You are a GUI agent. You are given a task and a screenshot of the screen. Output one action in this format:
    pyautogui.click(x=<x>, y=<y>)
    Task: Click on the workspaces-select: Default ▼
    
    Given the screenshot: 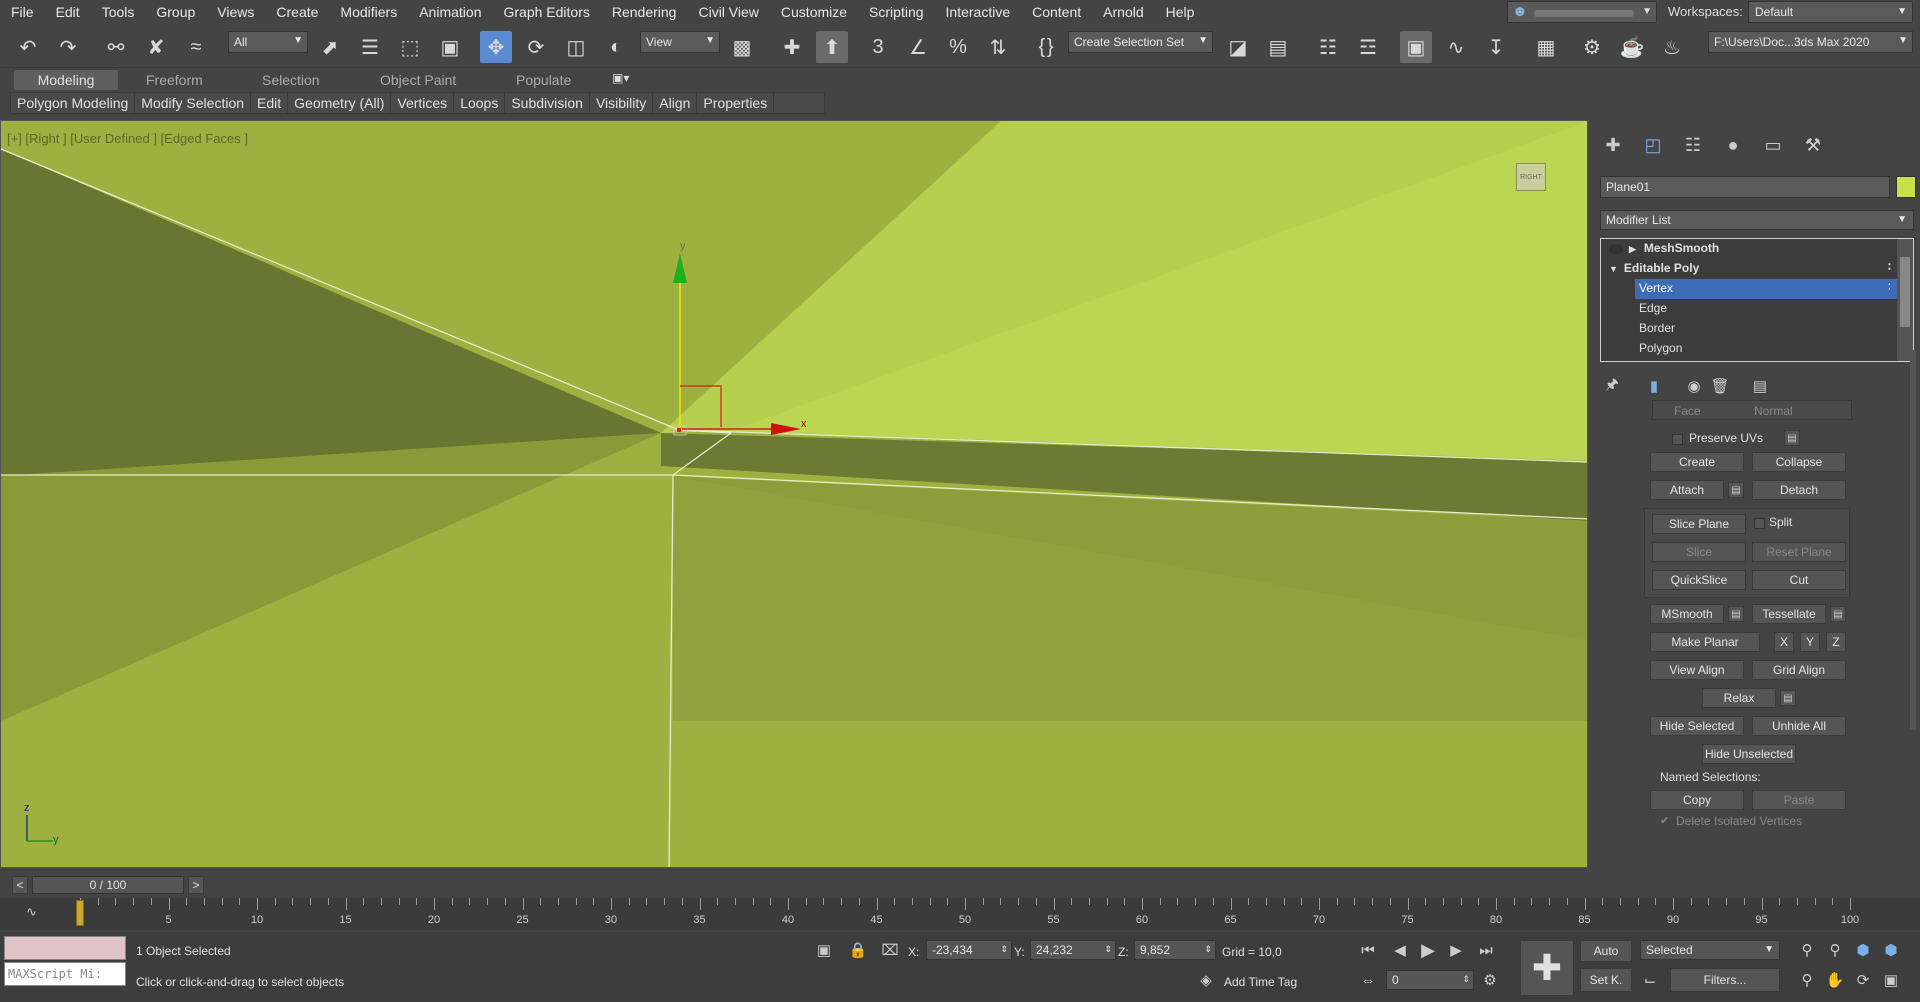 What is the action you would take?
    pyautogui.click(x=1830, y=12)
    